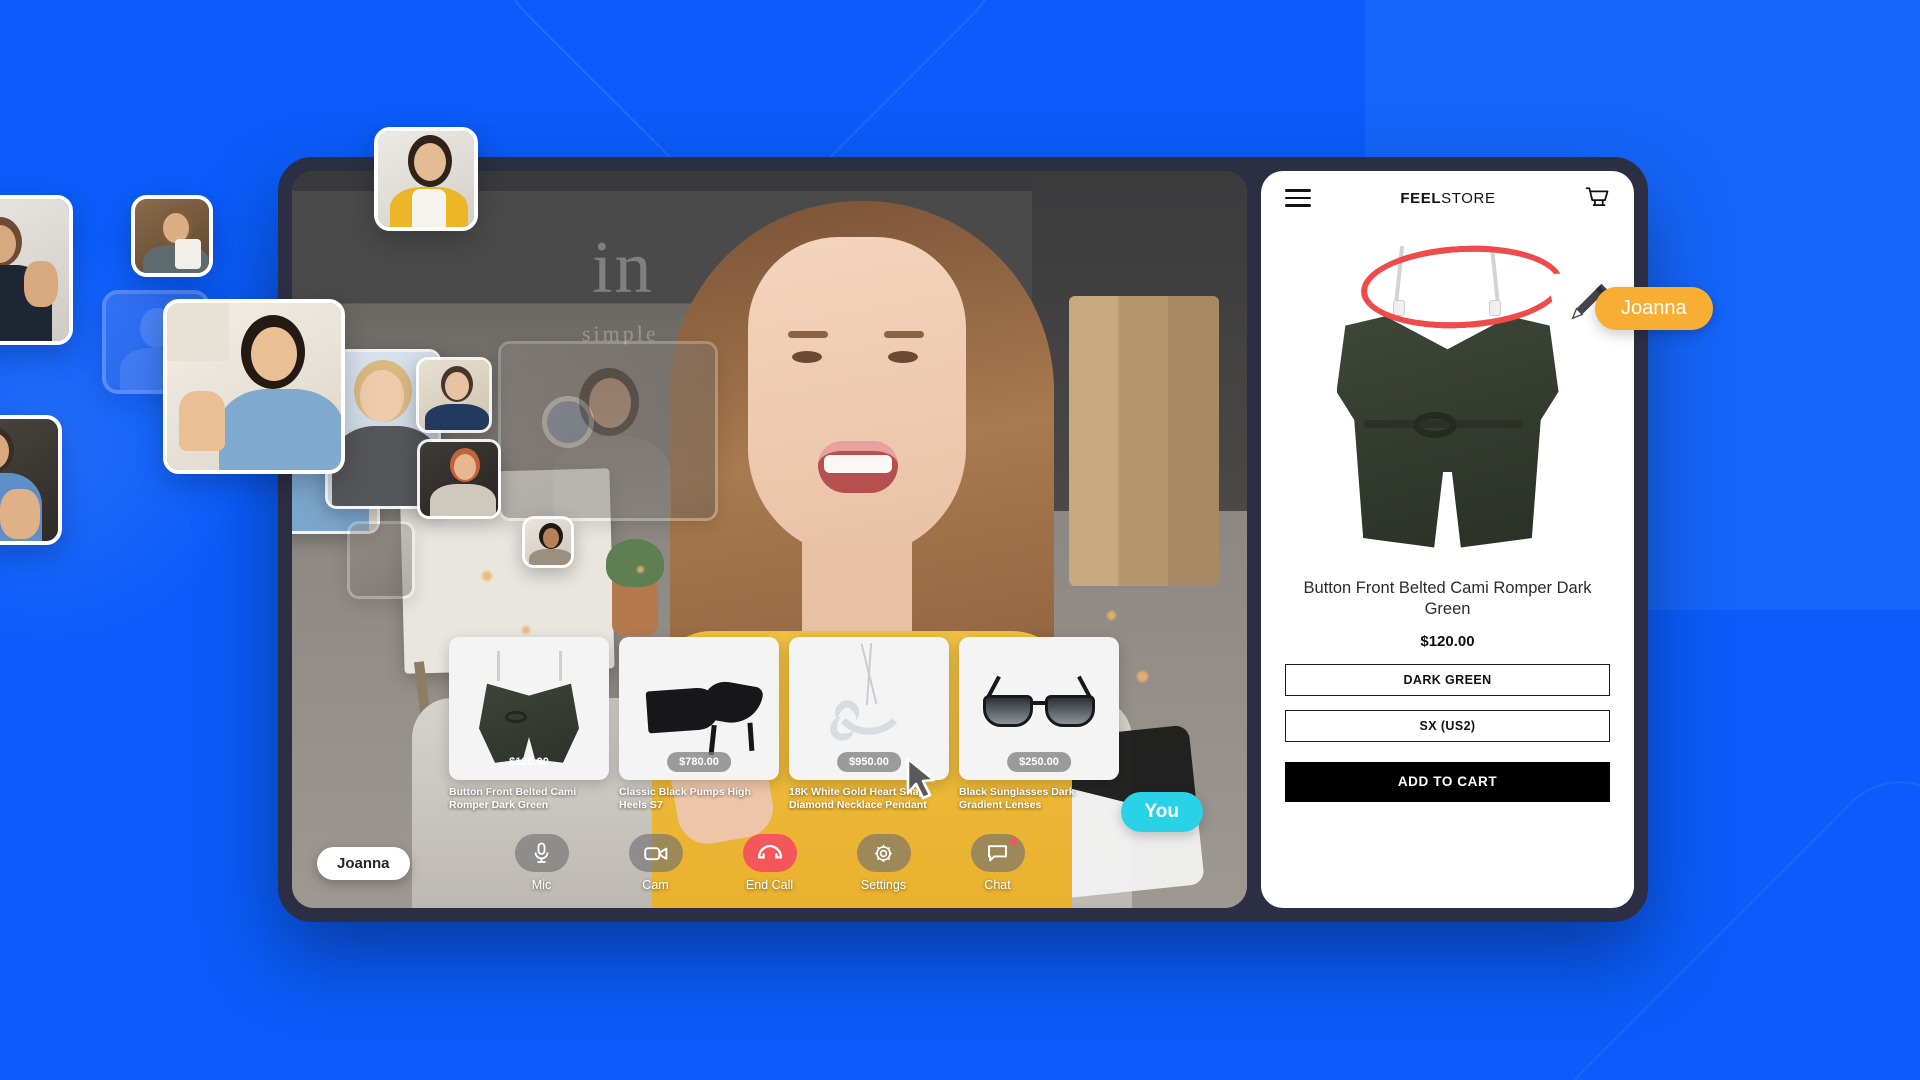  Describe the element at coordinates (883, 885) in the screenshot. I see `control-settings-label: Settings` at that location.